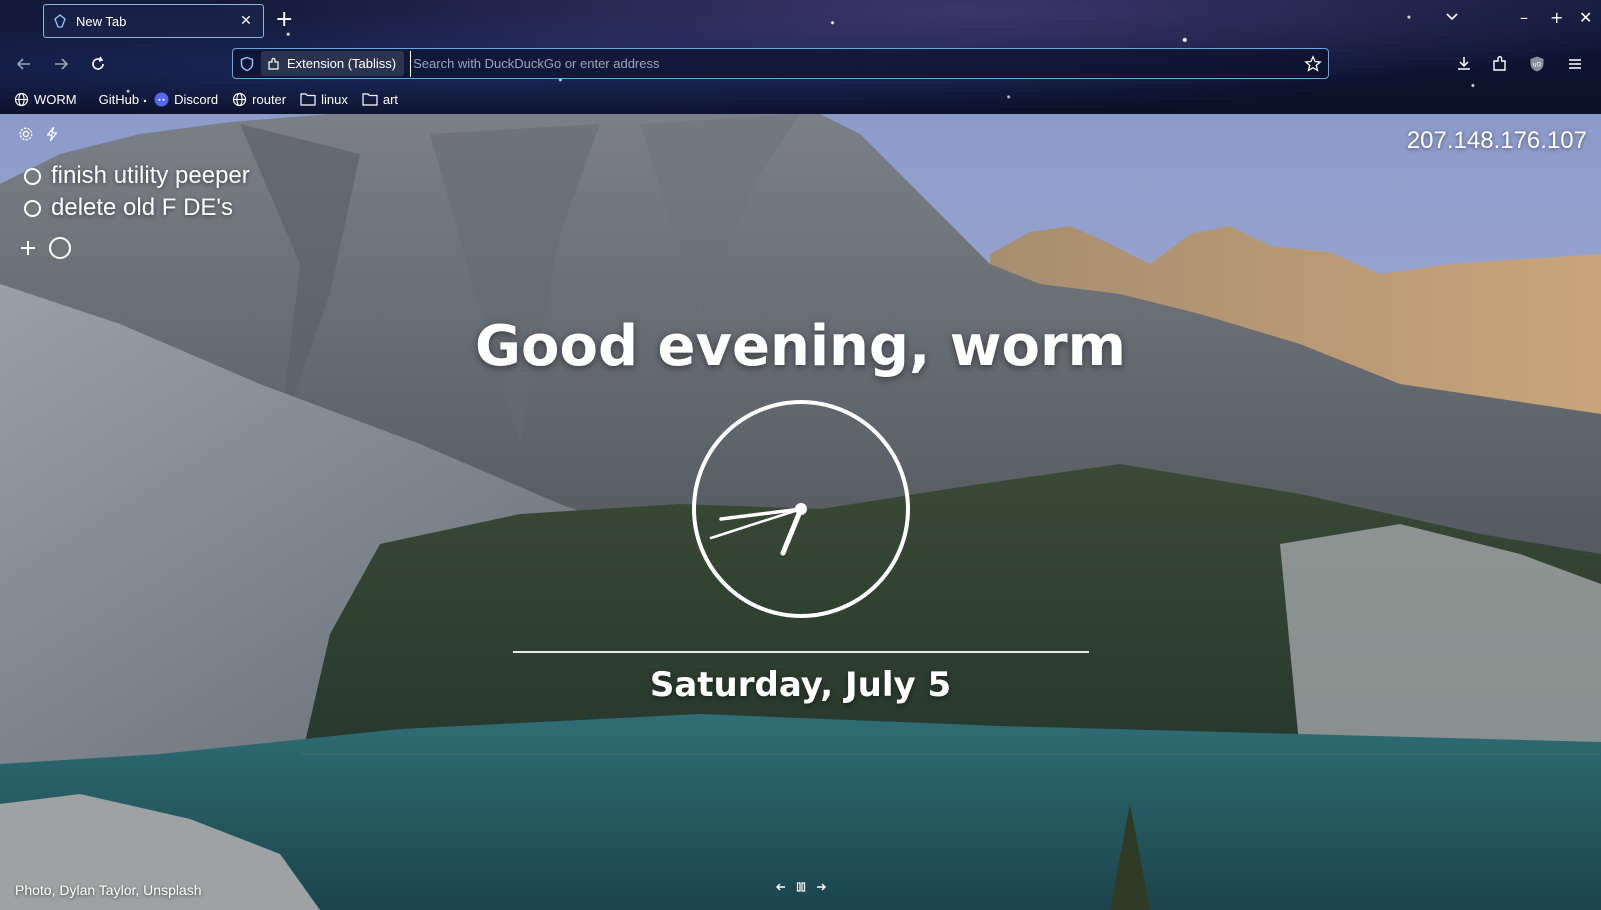 The image size is (1601, 910). What do you see at coordinates (39, 134) in the screenshot?
I see `toolbar-icons` at bounding box center [39, 134].